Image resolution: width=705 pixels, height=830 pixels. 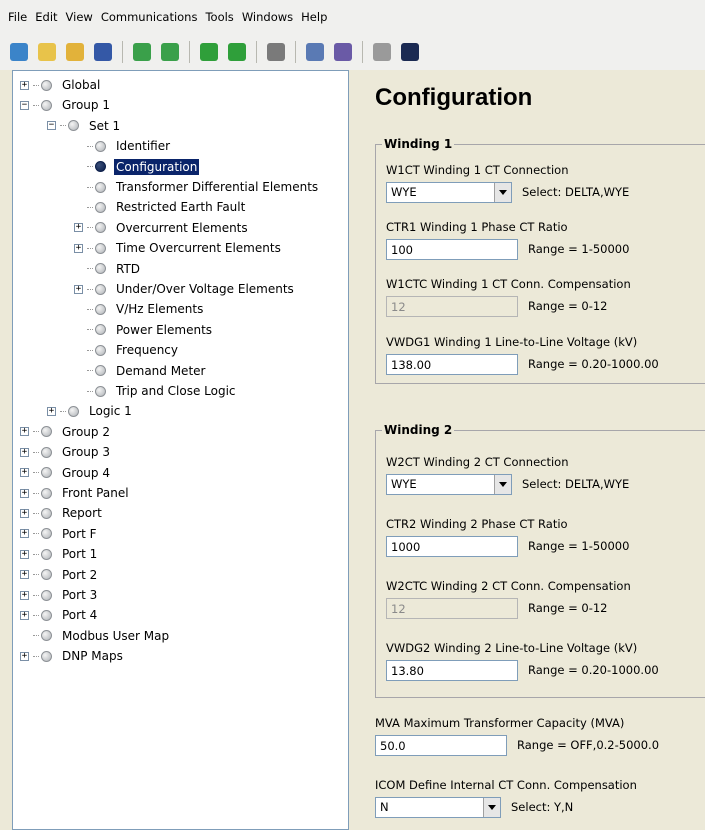 What do you see at coordinates (452, 546) in the screenshot?
I see `ctr2-input: 1000` at bounding box center [452, 546].